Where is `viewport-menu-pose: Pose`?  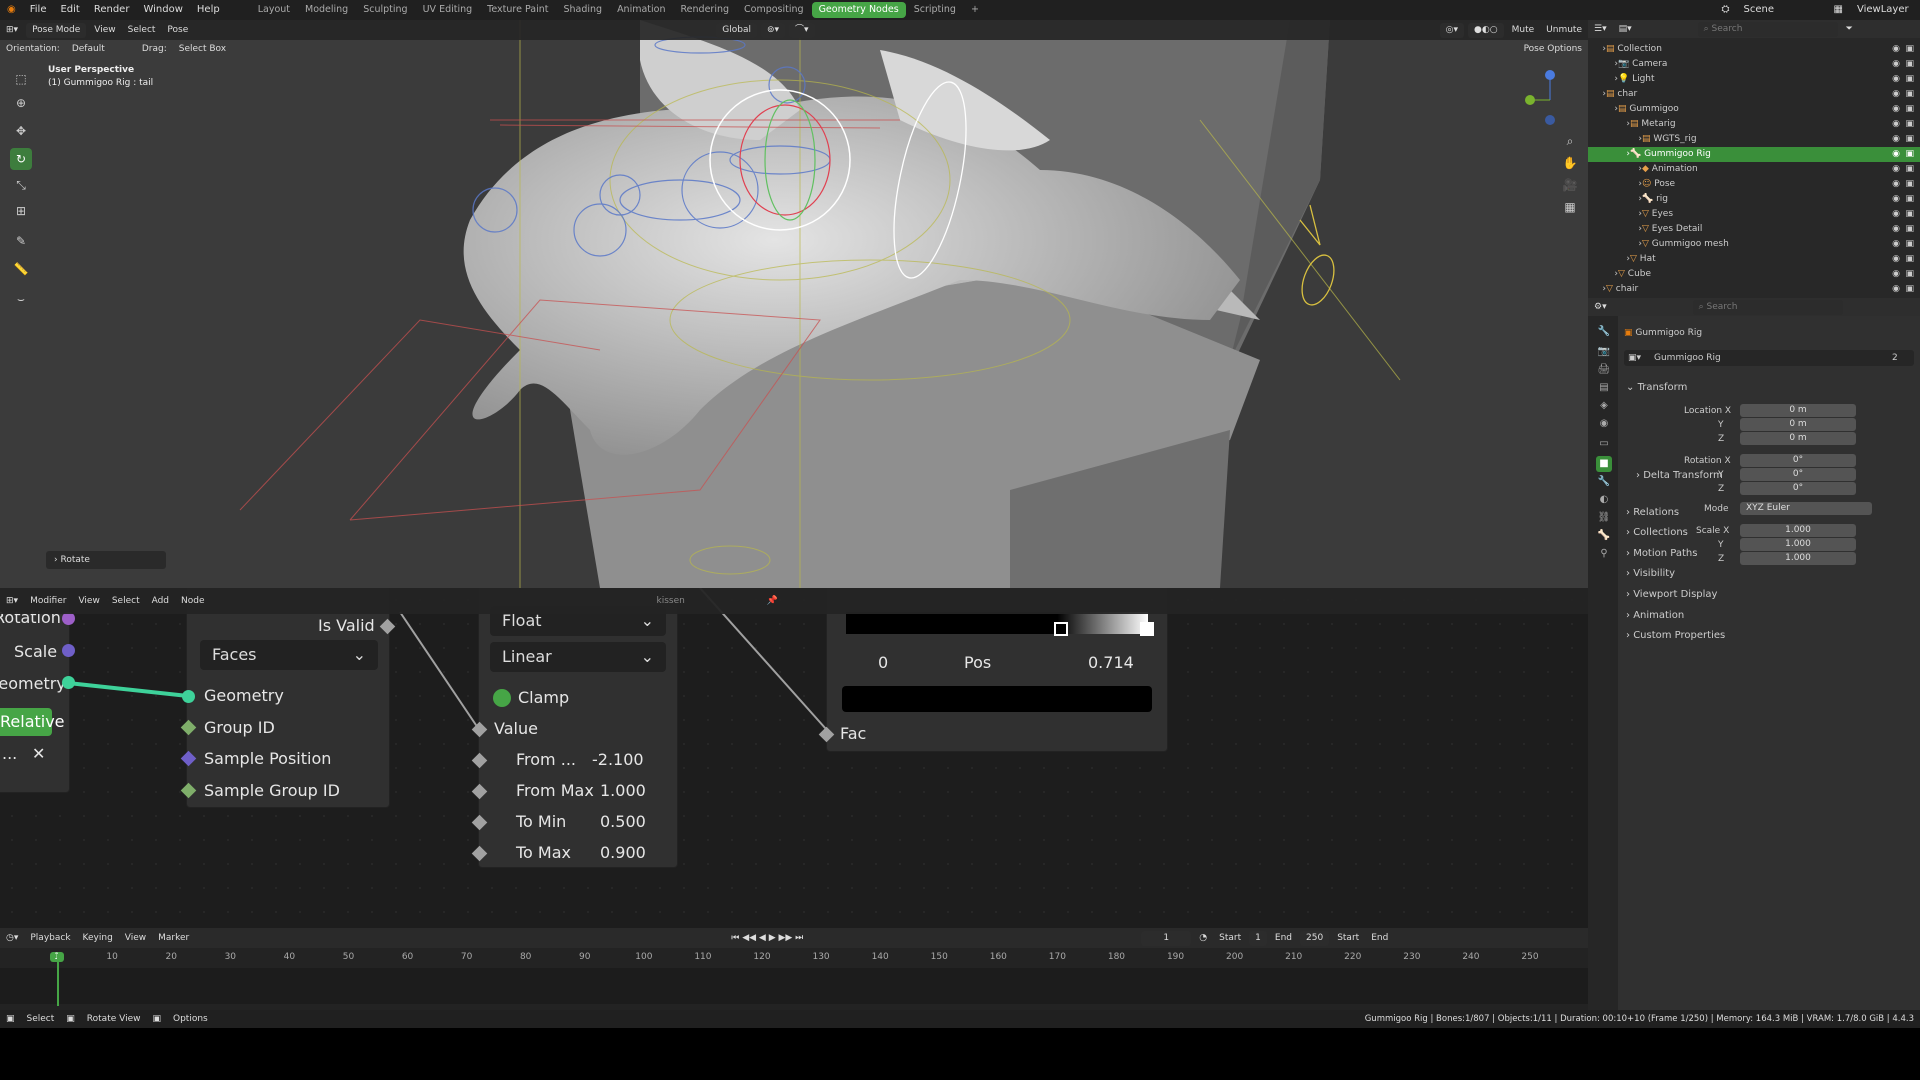 viewport-menu-pose: Pose is located at coordinates (177, 30).